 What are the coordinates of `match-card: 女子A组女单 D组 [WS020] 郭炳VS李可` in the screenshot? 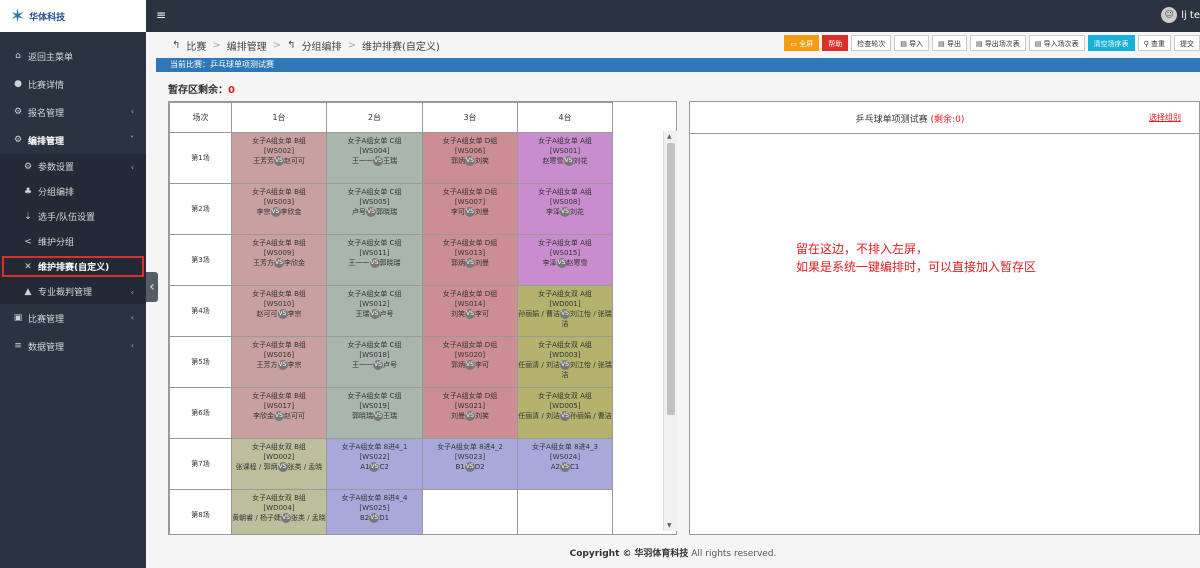 It's located at (470, 362).